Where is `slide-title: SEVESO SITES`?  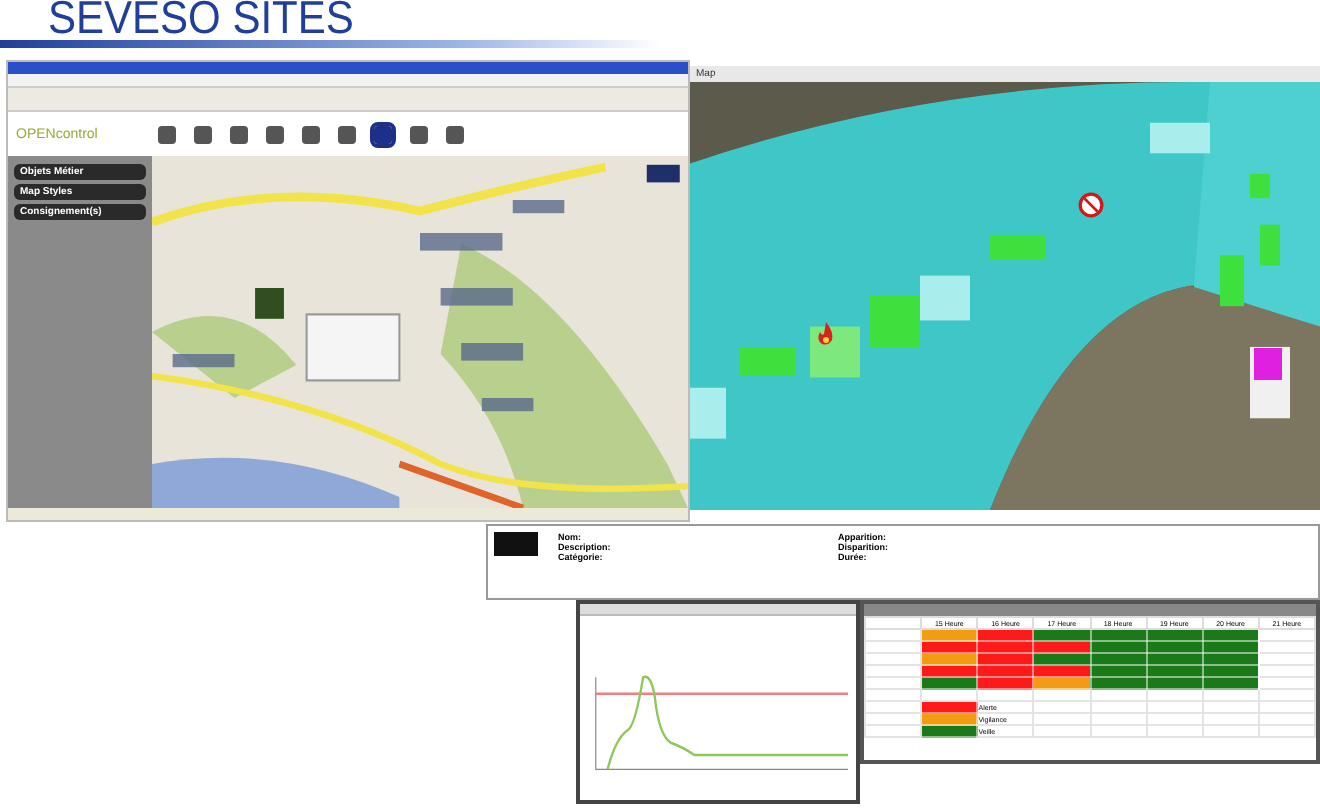
slide-title: SEVESO SITES is located at coordinates (202, 21).